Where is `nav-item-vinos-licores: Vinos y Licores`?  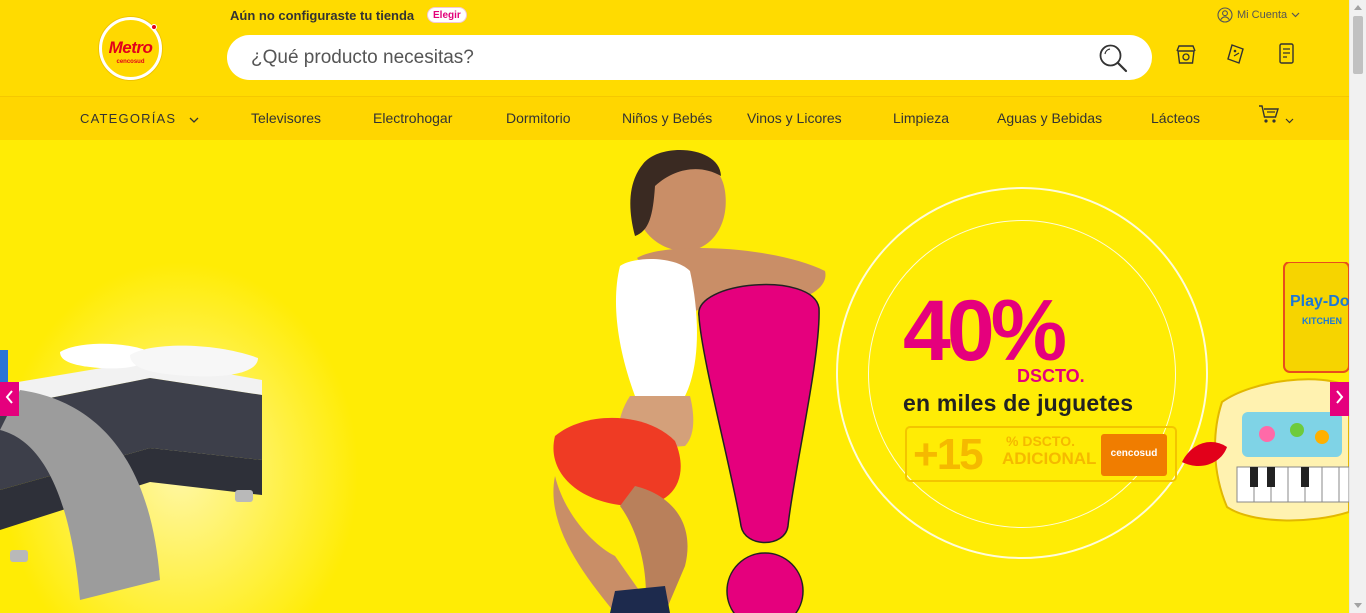
nav-item-vinos-licores: Vinos y Licores is located at coordinates (794, 119).